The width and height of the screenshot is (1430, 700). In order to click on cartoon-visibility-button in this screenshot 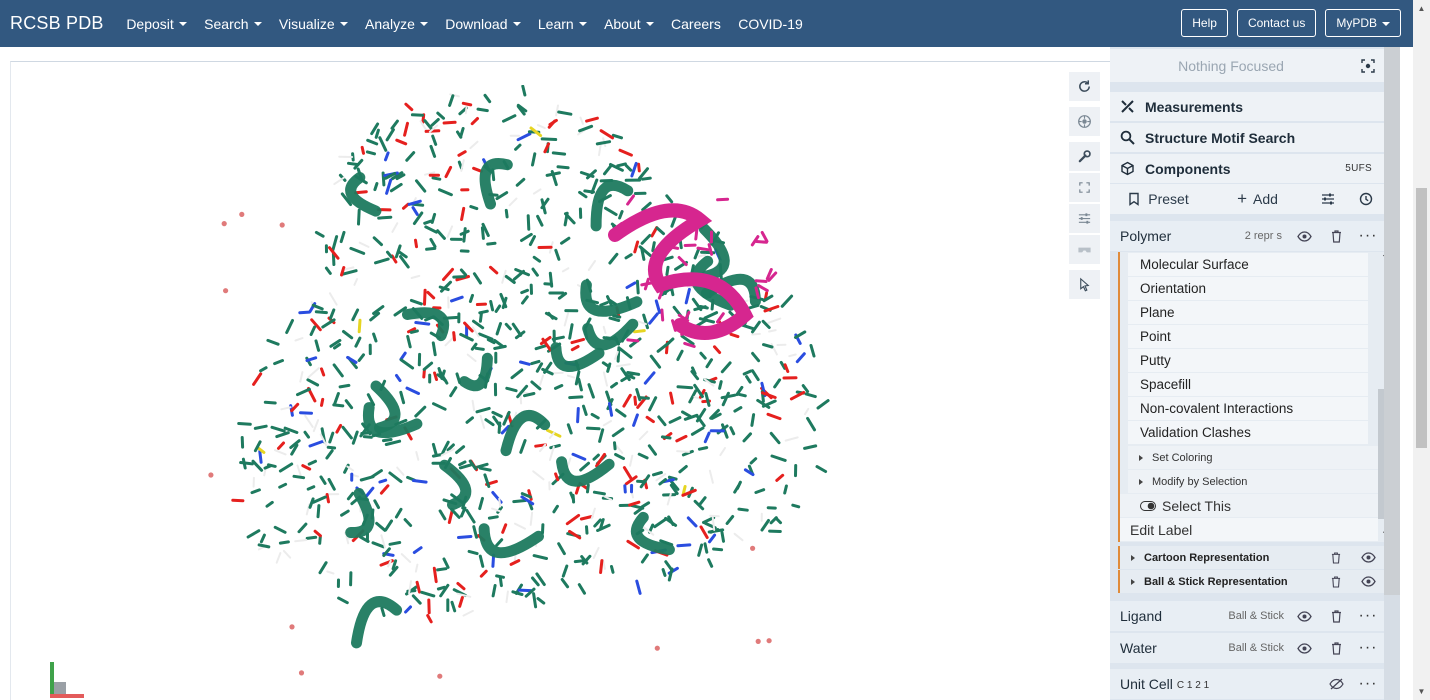, I will do `click(1368, 557)`.